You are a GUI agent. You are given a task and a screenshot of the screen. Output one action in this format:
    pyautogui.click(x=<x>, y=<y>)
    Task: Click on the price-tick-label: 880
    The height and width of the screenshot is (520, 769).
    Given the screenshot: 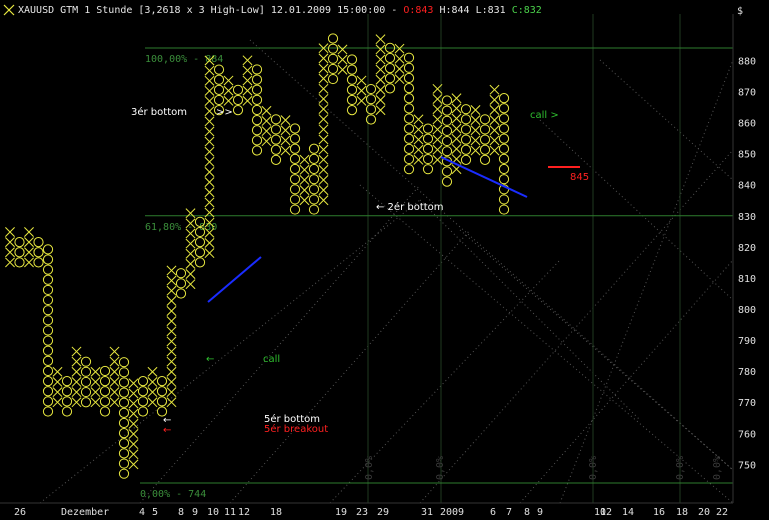 What is the action you would take?
    pyautogui.click(x=747, y=61)
    